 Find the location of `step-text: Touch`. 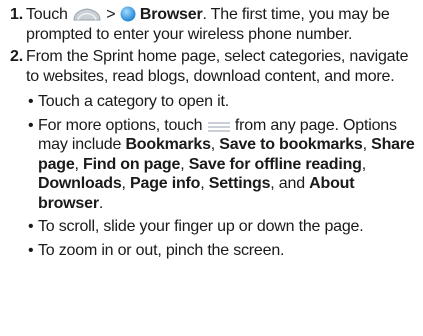

step-text: Touch is located at coordinates (47, 14).